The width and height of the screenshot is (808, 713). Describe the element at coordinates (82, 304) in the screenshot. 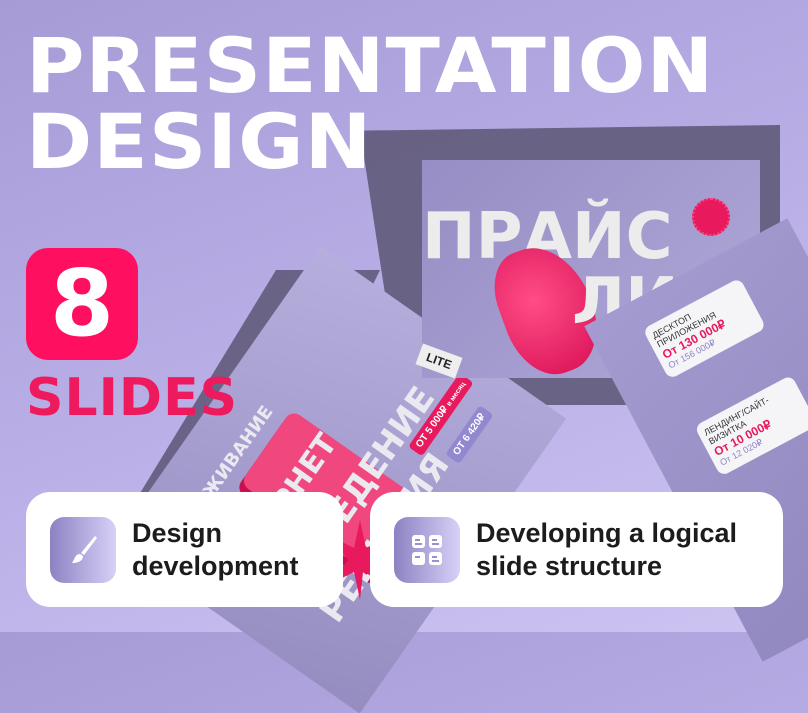

I see `slide-count-badge: 8` at that location.